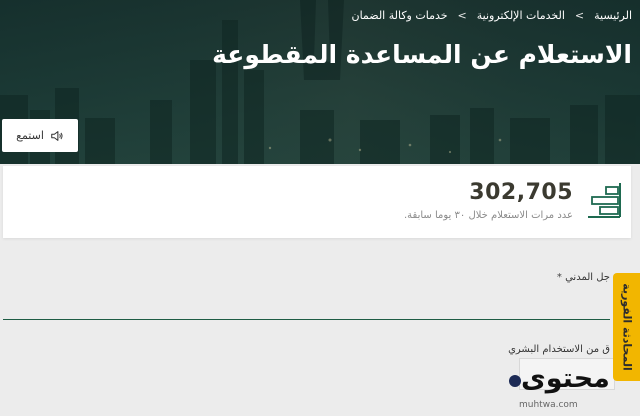  I want to click on captcha-label: ق من الاستخدام البشري, so click(559, 349).